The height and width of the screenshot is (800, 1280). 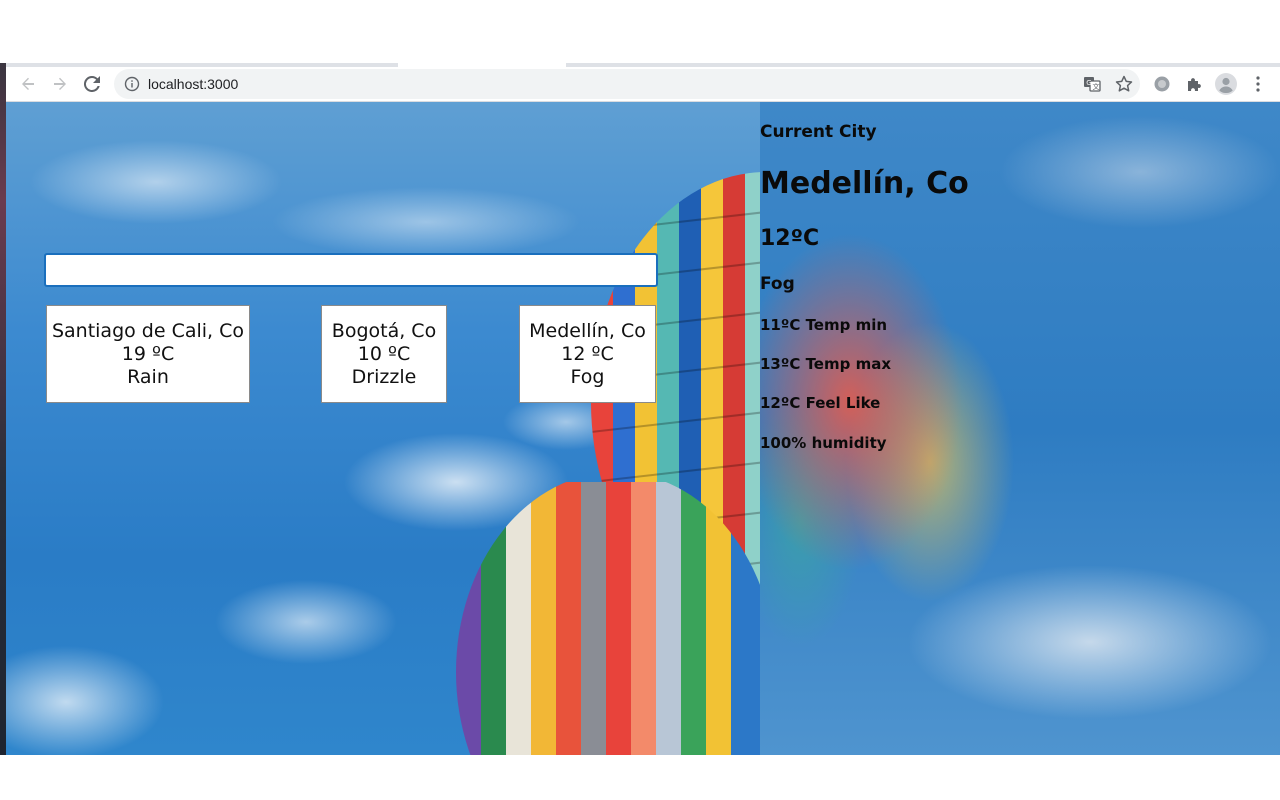 I want to click on city-card-cali: Santiago de Cali, Co 19 ºC Rain, so click(x=148, y=354).